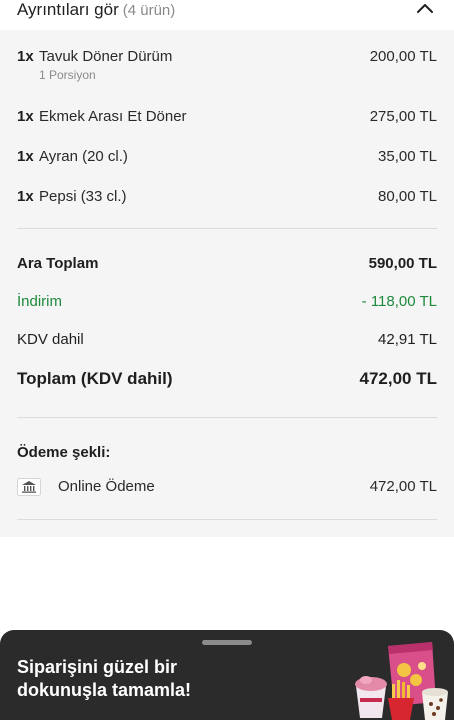 This screenshot has height=720, width=454. What do you see at coordinates (83, 156) in the screenshot?
I see `item-name: Ayran (20 cl.)` at bounding box center [83, 156].